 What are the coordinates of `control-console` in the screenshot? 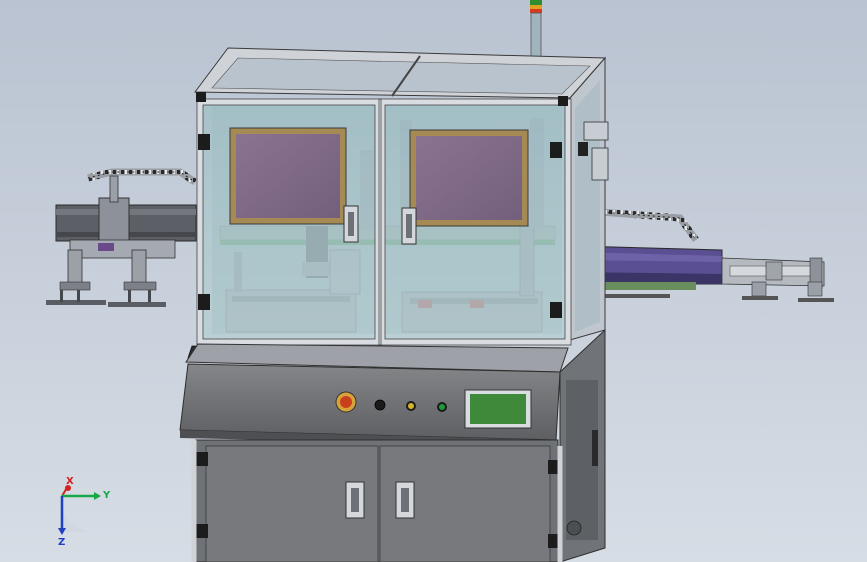 It's located at (374, 394).